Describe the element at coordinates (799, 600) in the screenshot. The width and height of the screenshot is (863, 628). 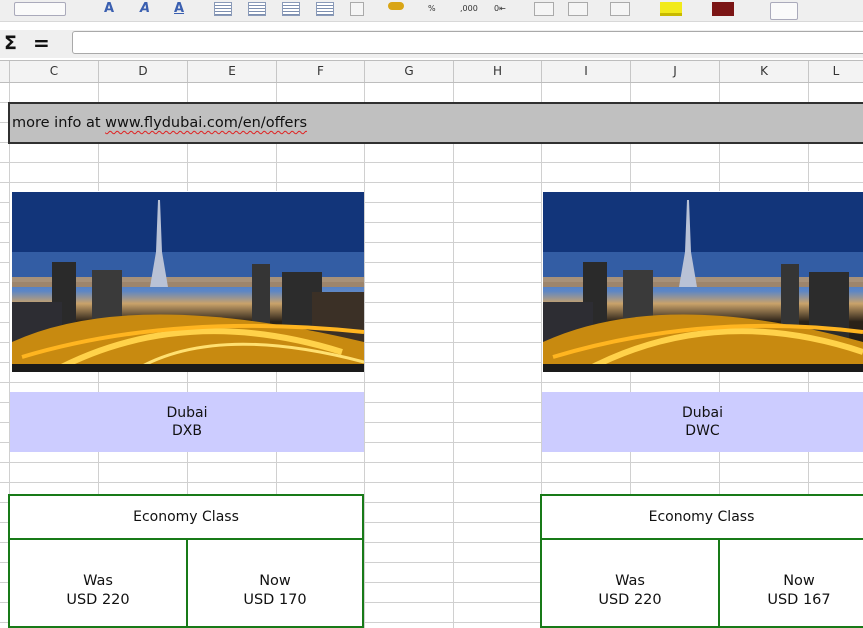
I see `now-price: USD 167` at that location.